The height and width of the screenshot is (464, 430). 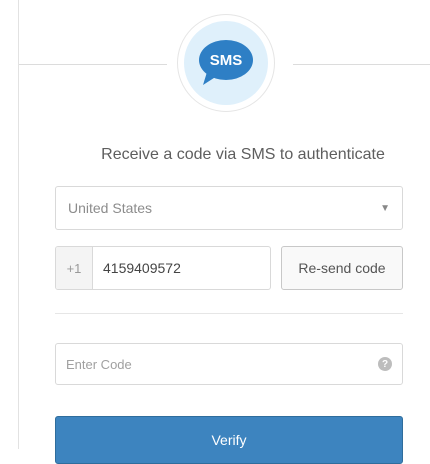 I want to click on phone-number-input, so click(x=181, y=268).